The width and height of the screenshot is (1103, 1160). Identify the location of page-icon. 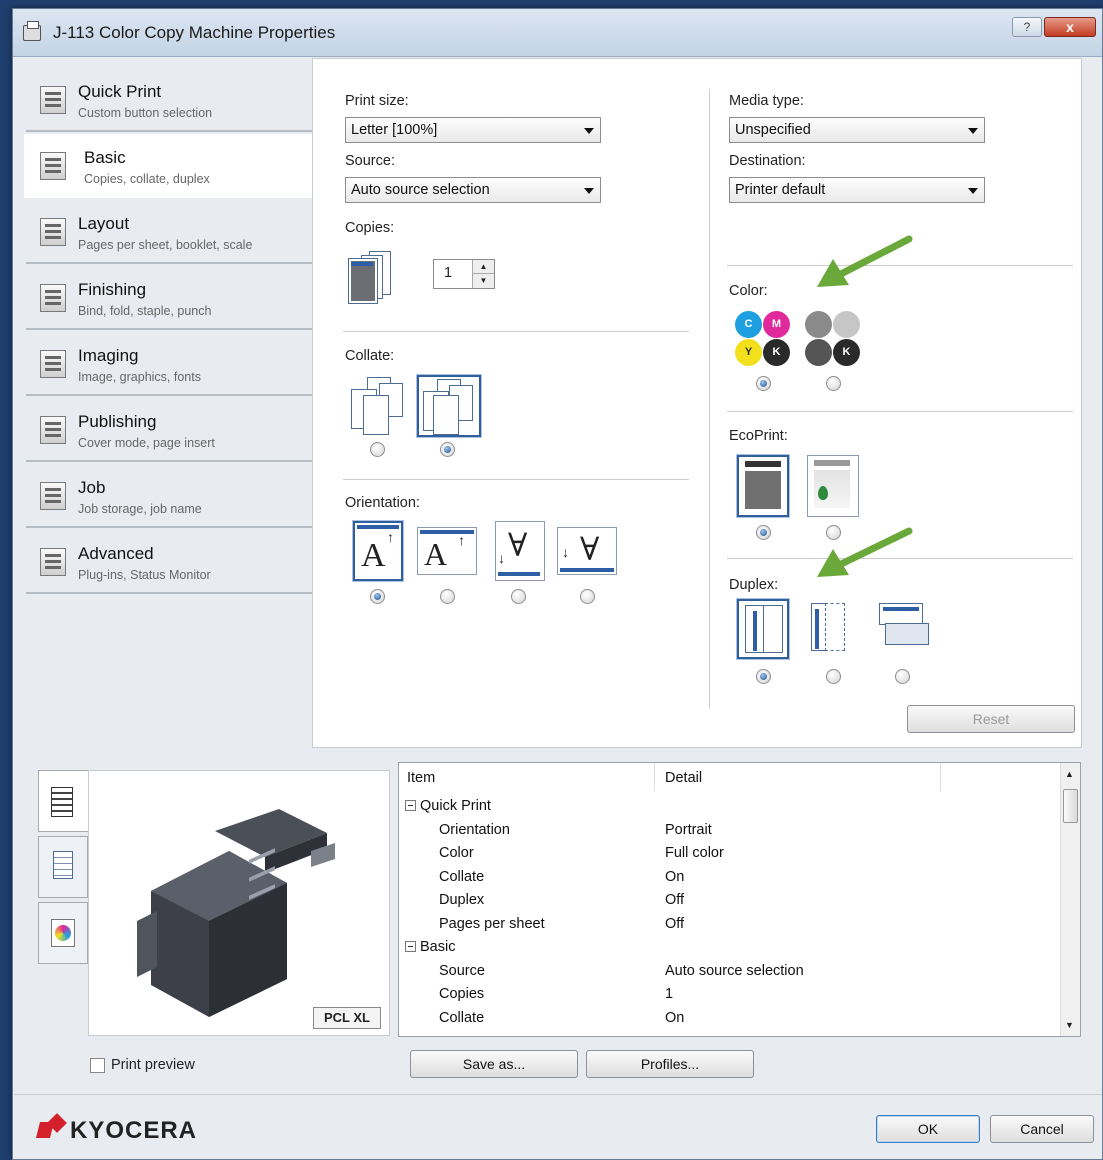
(63, 865).